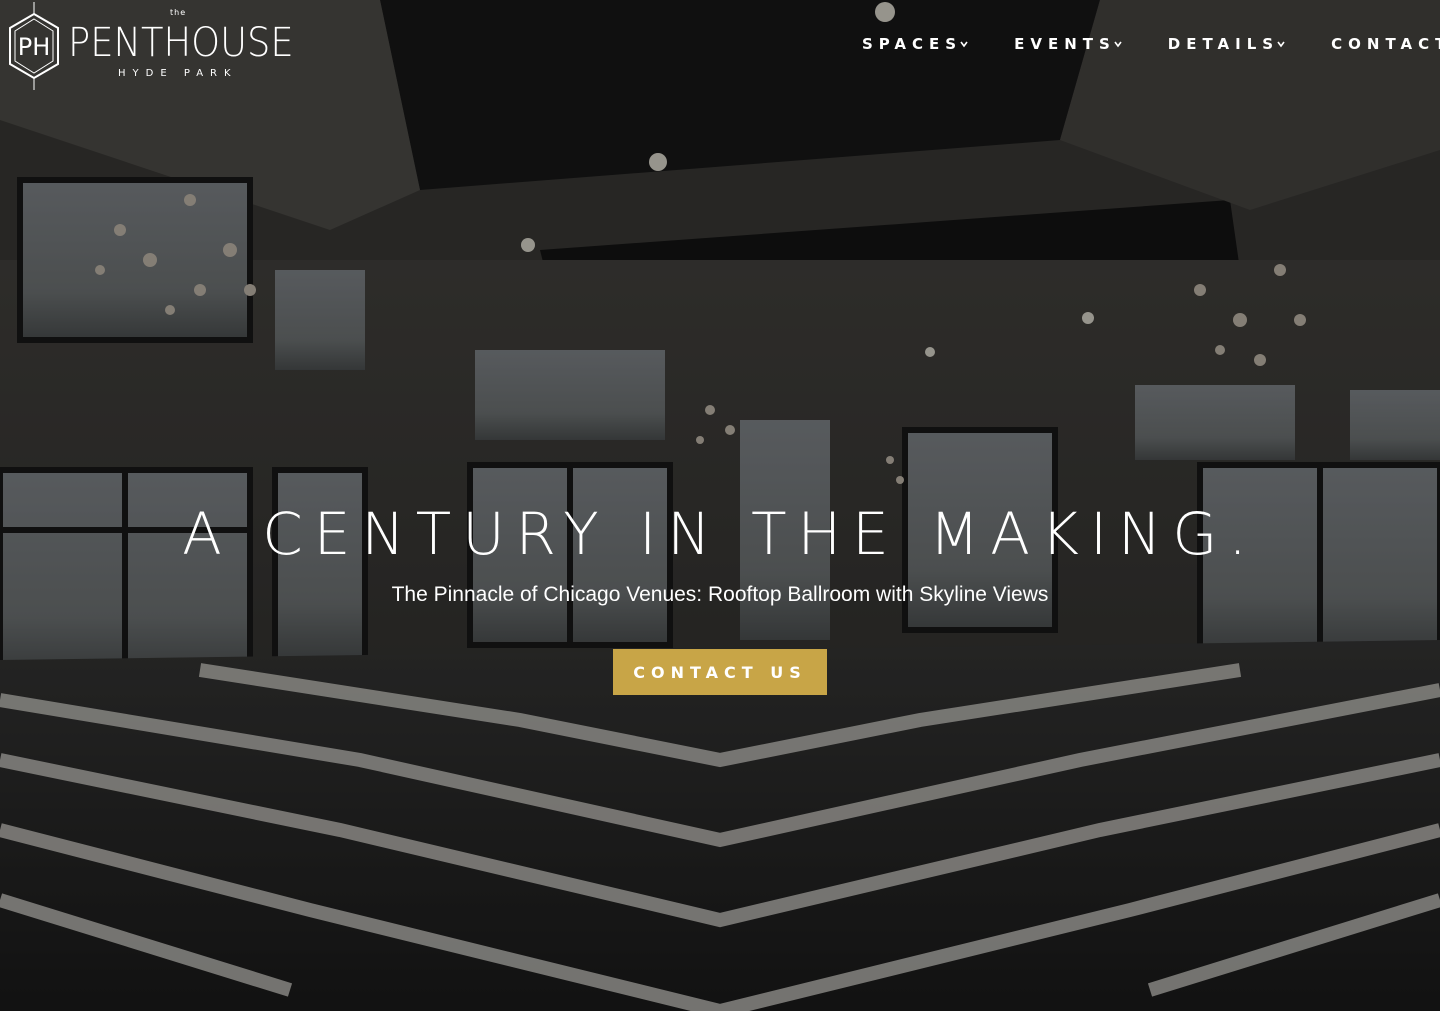 This screenshot has width=1440, height=1011. I want to click on nav-item-contact: CONTACT, so click(1385, 44).